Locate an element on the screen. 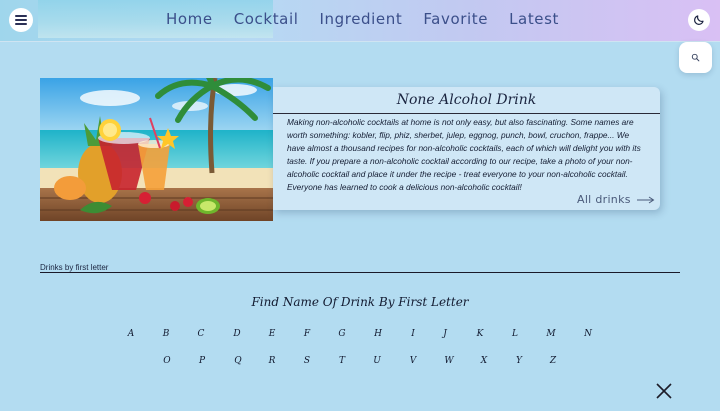 Image resolution: width=720 pixels, height=411 pixels. letter-link-c: C is located at coordinates (201, 334).